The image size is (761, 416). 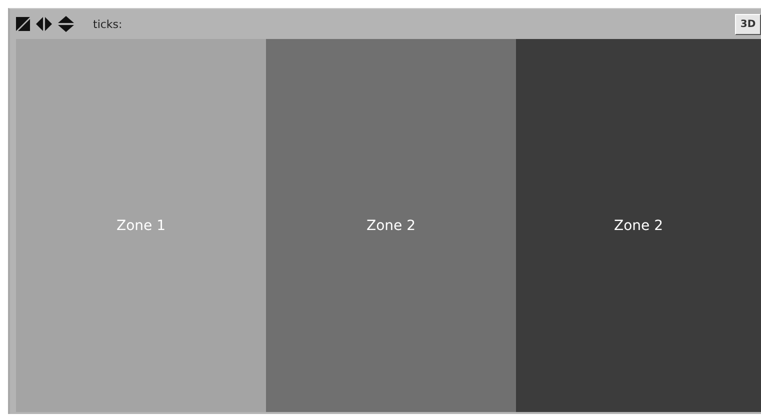 What do you see at coordinates (66, 24) in the screenshot?
I see `vertical-arrows-icon` at bounding box center [66, 24].